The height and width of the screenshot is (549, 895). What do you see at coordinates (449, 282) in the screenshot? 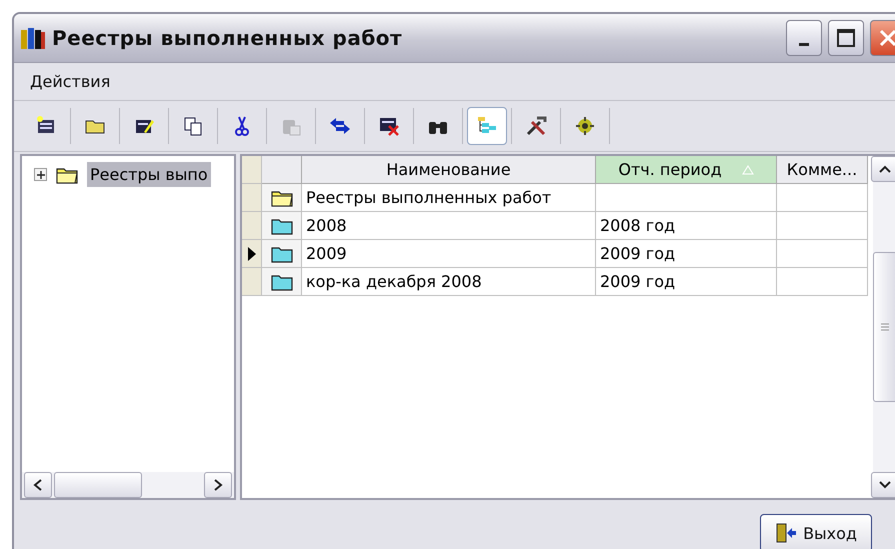
I see `table-cell: кор-ка декабря 2008` at bounding box center [449, 282].